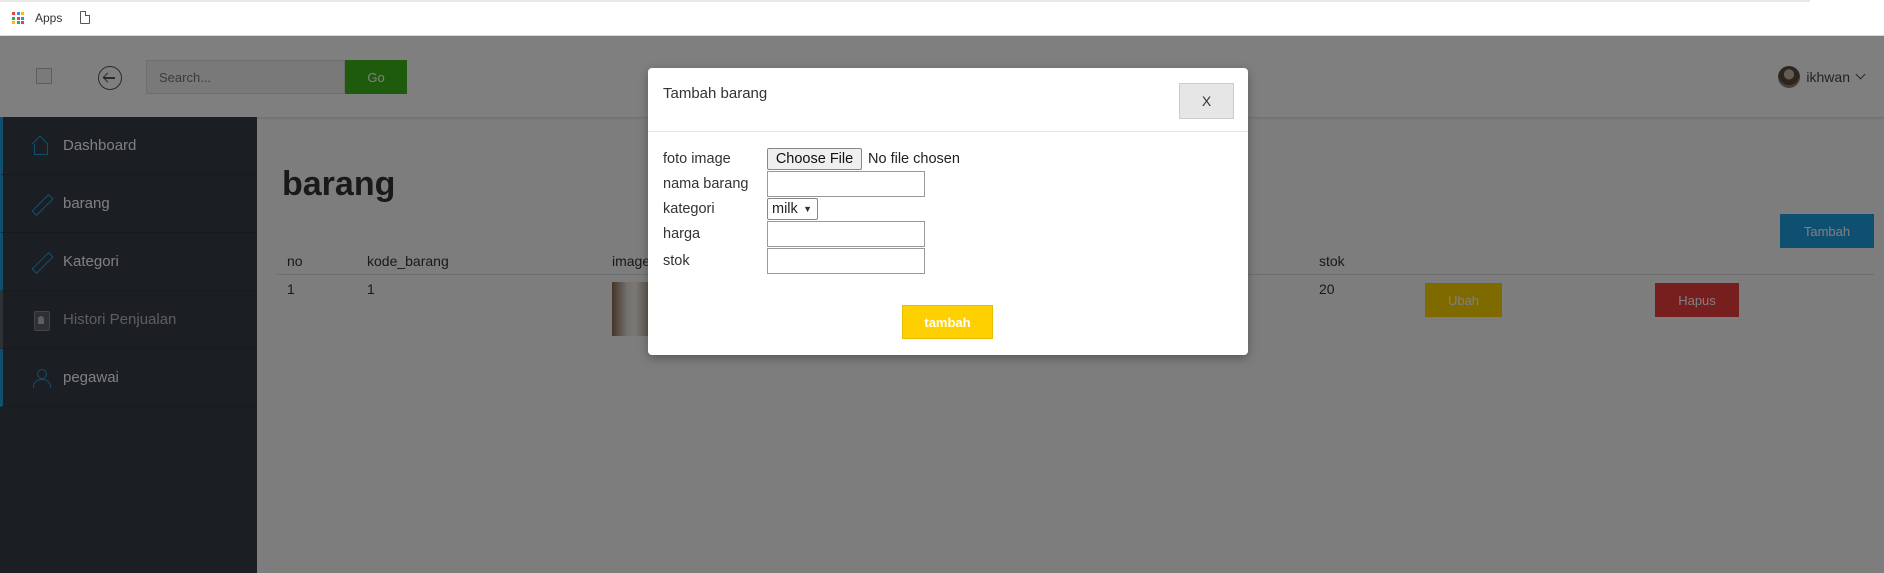 The height and width of the screenshot is (573, 1884). Describe the element at coordinates (948, 100) in the screenshot. I see `modal-header: Tambah barang X` at that location.